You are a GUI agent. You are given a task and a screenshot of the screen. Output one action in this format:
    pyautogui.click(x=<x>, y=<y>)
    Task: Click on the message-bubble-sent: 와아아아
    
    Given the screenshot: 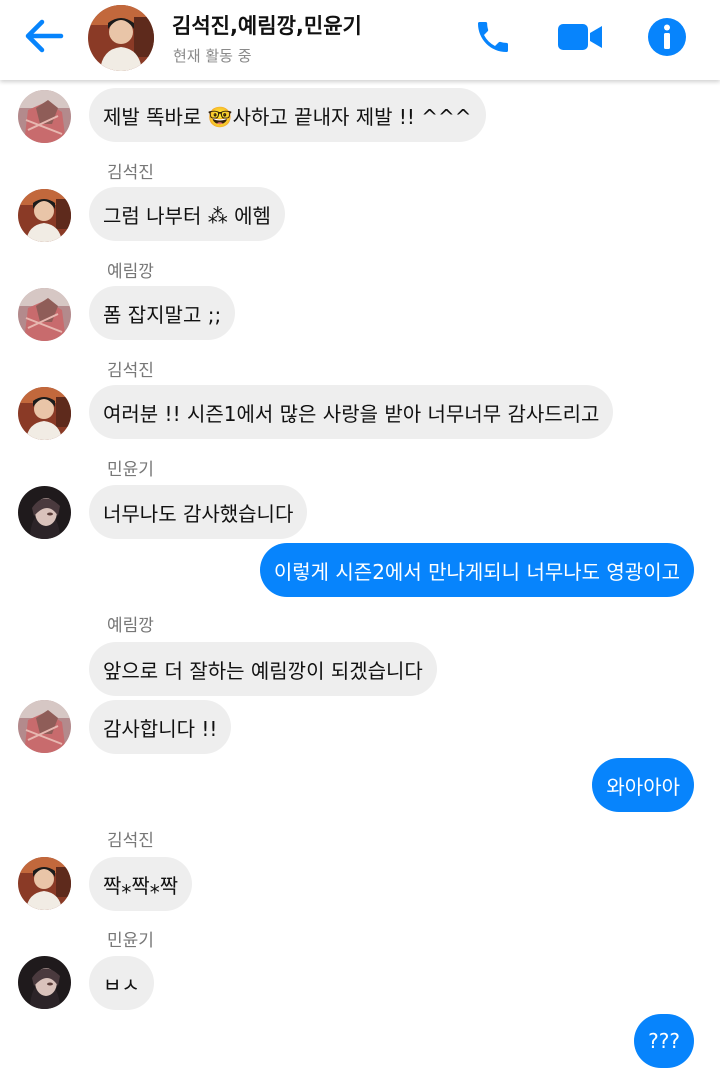 What is the action you would take?
    pyautogui.click(x=643, y=785)
    